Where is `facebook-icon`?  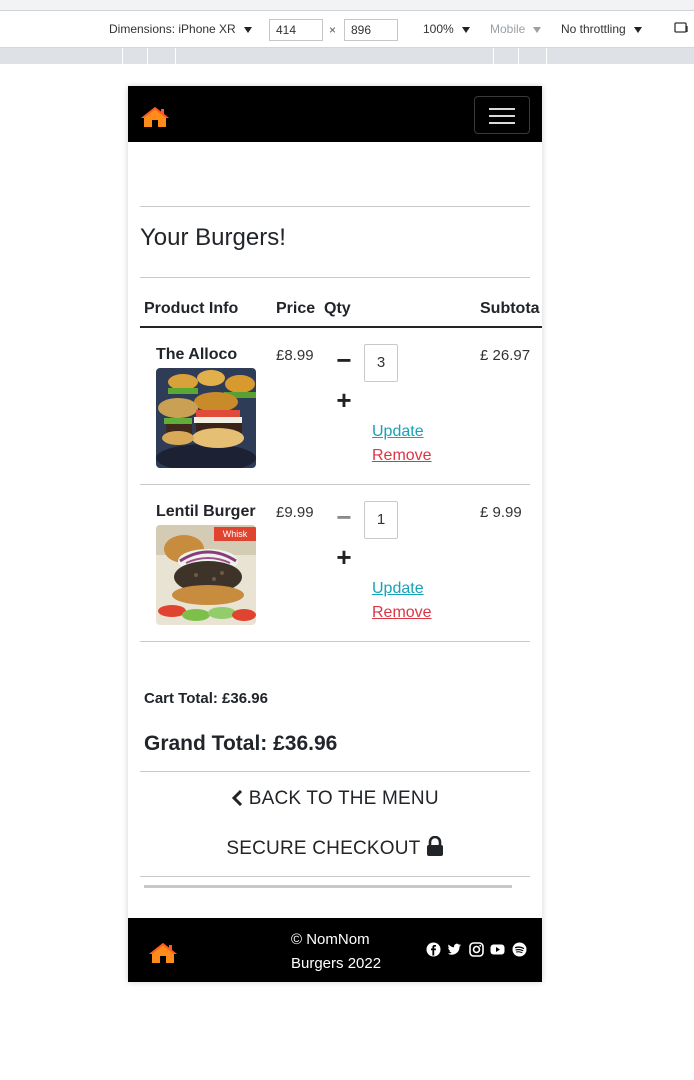 facebook-icon is located at coordinates (433, 949).